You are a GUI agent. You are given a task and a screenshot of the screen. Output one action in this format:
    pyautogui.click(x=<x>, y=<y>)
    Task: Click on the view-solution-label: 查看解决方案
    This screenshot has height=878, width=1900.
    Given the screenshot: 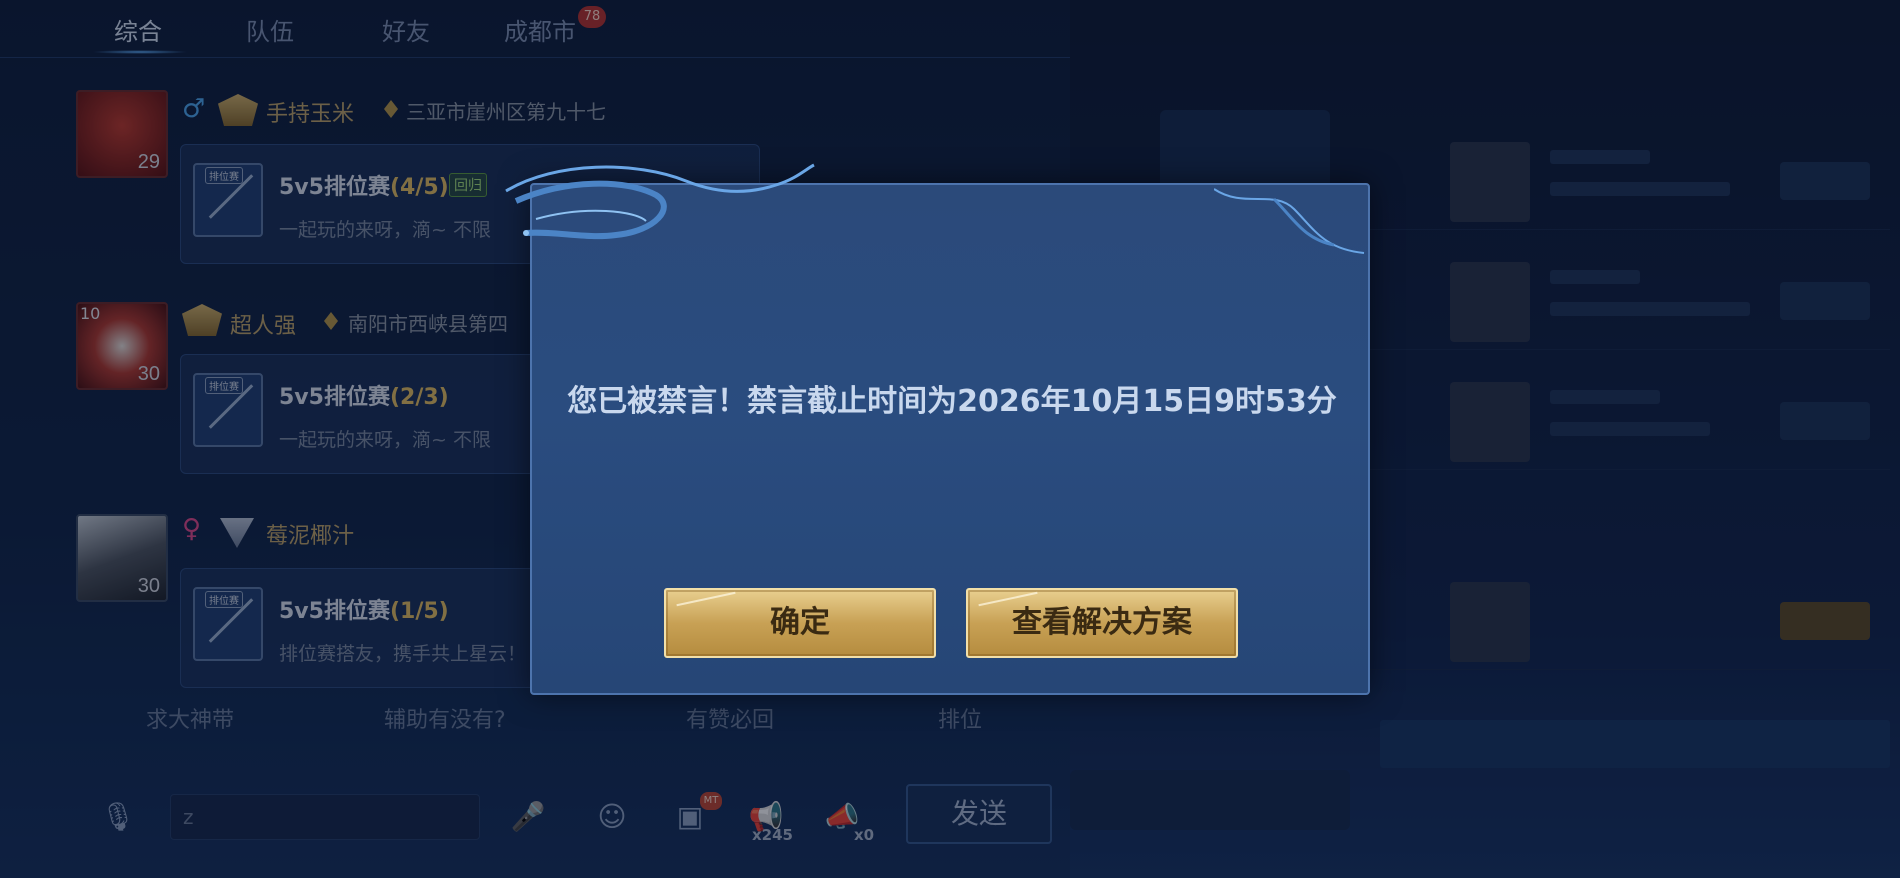 What is the action you would take?
    pyautogui.click(x=1102, y=622)
    